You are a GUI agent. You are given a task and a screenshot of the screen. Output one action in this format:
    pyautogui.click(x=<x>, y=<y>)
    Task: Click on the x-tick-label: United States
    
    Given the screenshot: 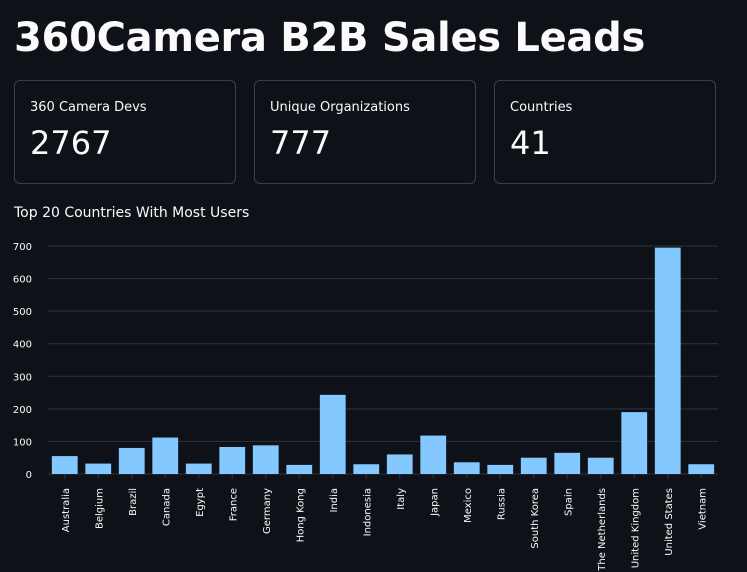 What is the action you would take?
    pyautogui.click(x=669, y=522)
    